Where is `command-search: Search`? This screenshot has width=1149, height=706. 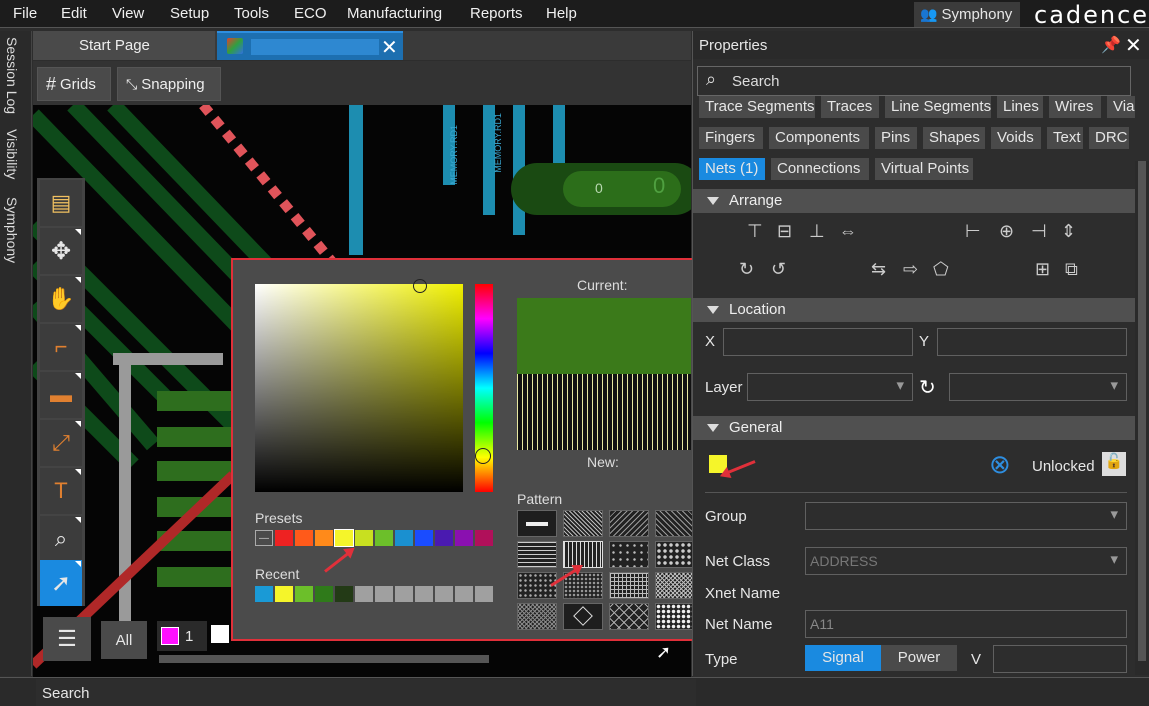 command-search: Search is located at coordinates (366, 692).